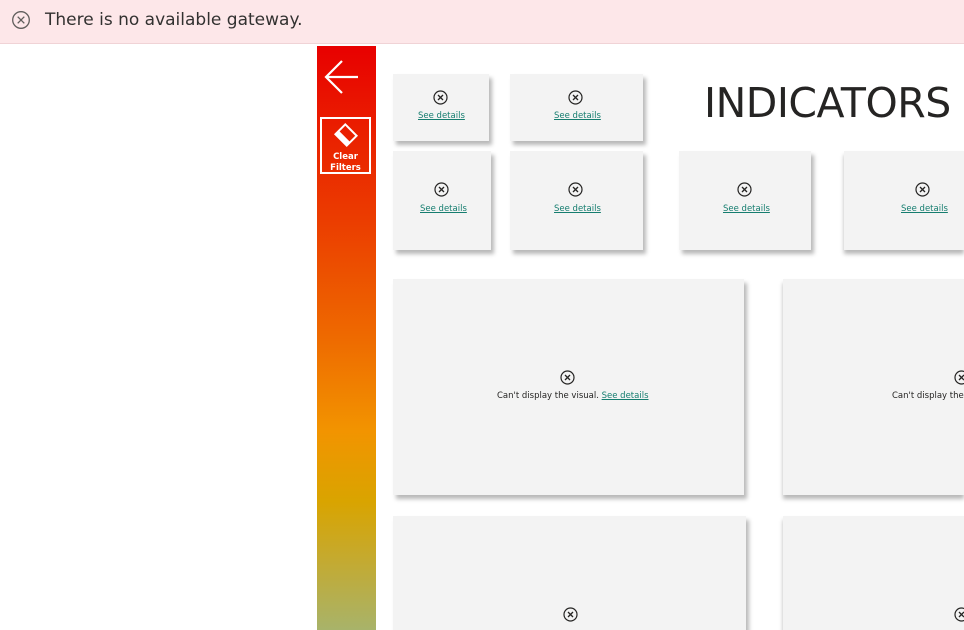 This screenshot has width=964, height=630. What do you see at coordinates (548, 396) in the screenshot?
I see `visual-error-message: Can't display the visual.` at bounding box center [548, 396].